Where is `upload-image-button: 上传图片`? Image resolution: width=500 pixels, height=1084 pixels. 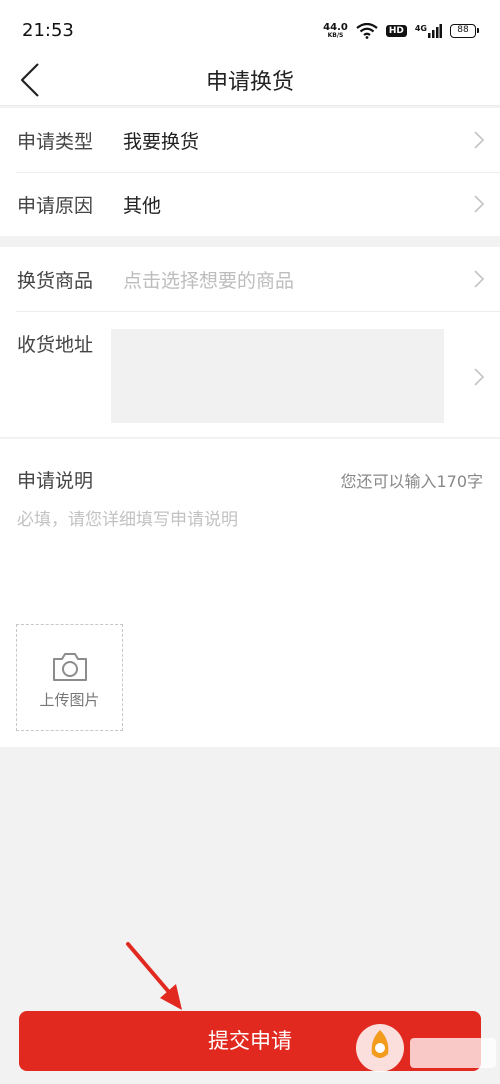
upload-image-button: 上传图片 is located at coordinates (69, 677).